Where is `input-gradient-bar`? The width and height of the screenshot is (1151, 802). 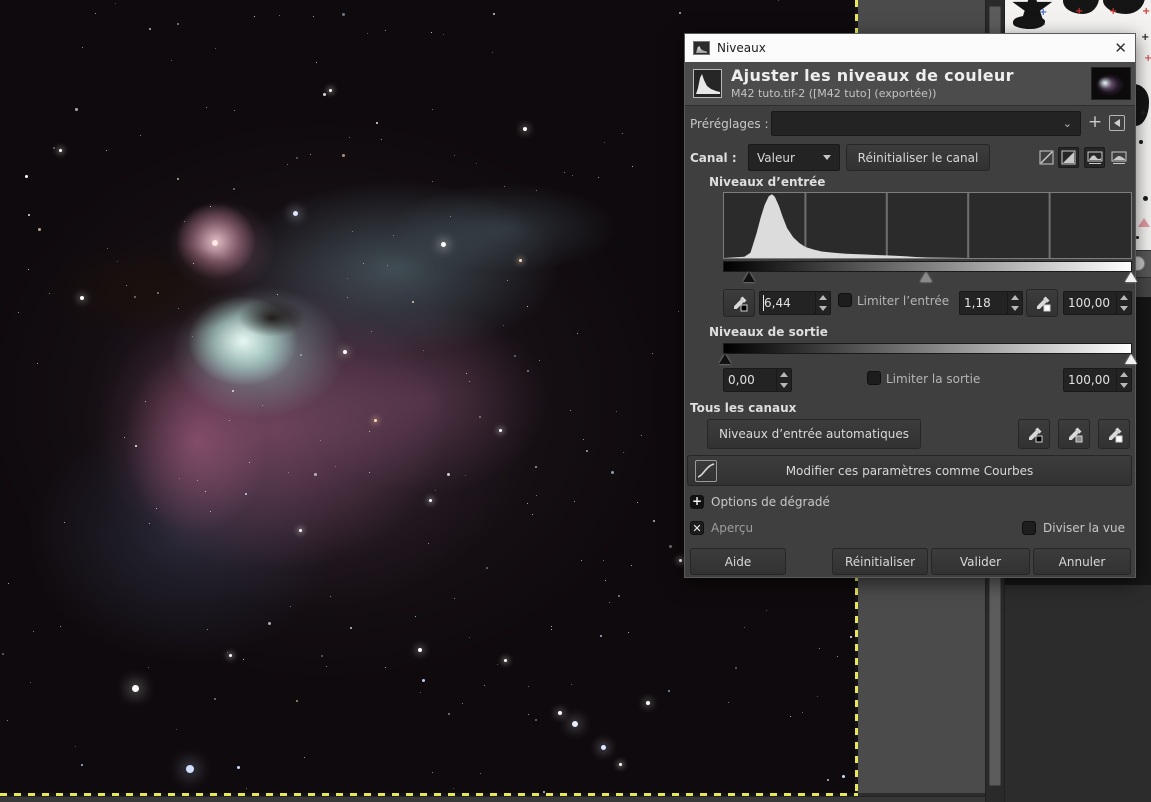
input-gradient-bar is located at coordinates (927, 266).